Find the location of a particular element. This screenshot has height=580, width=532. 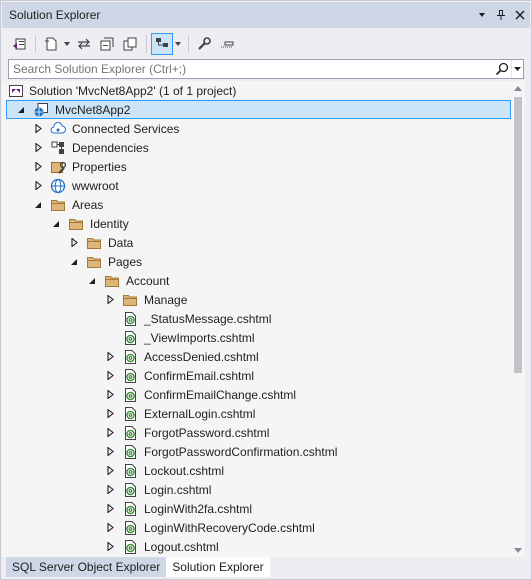

tree-item: Properties is located at coordinates (256, 166).